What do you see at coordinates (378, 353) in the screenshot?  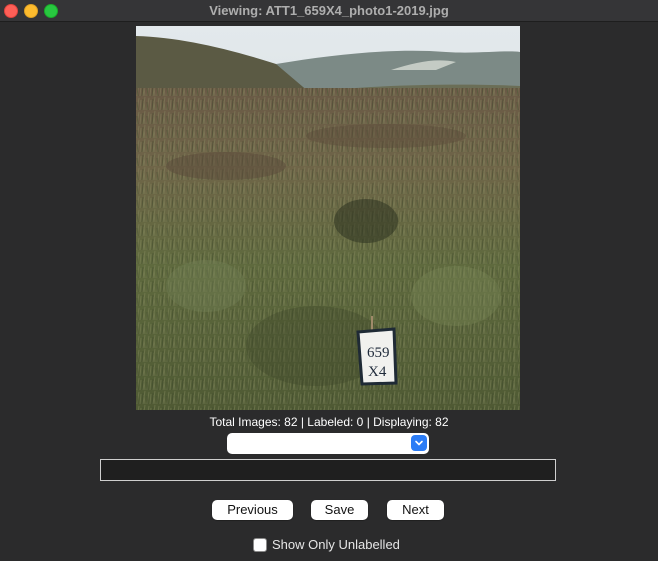 I see `marker-text-line1: 659` at bounding box center [378, 353].